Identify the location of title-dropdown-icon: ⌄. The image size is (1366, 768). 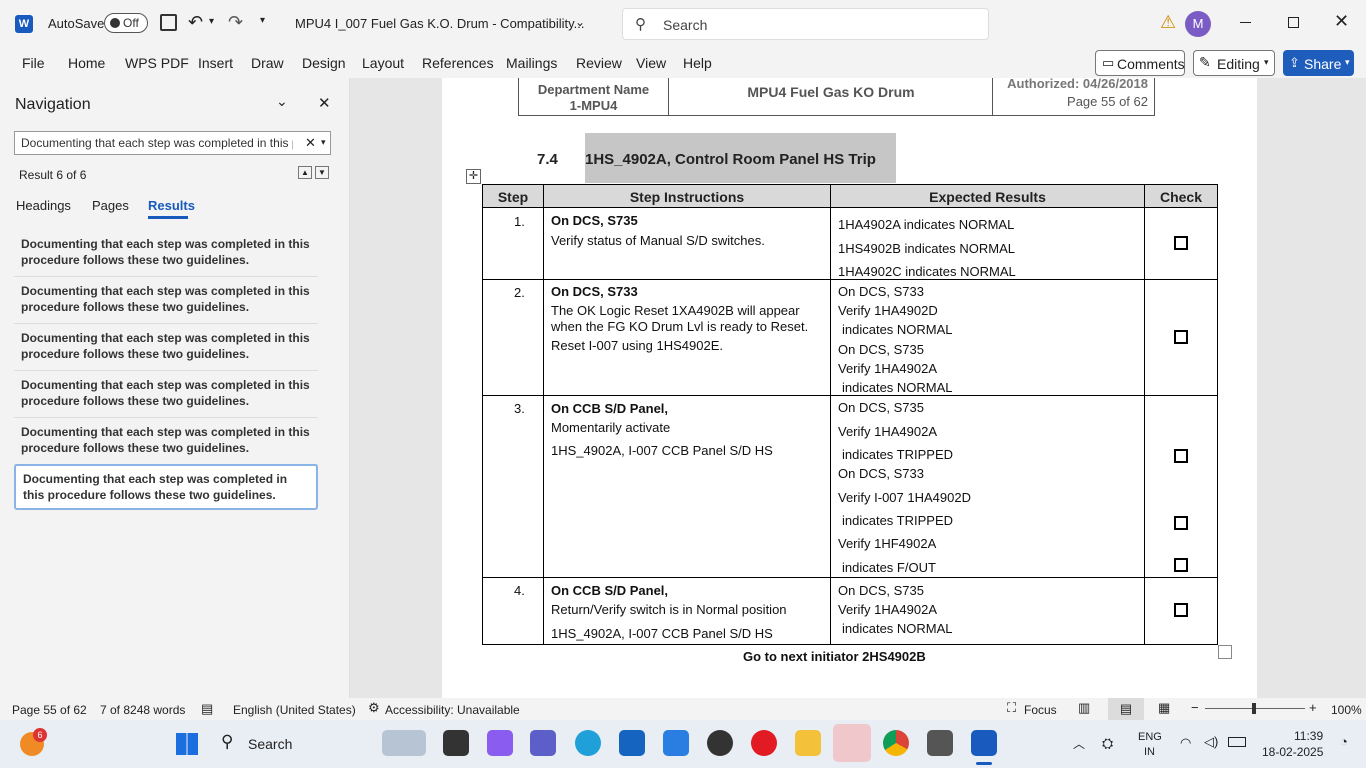
(580, 22).